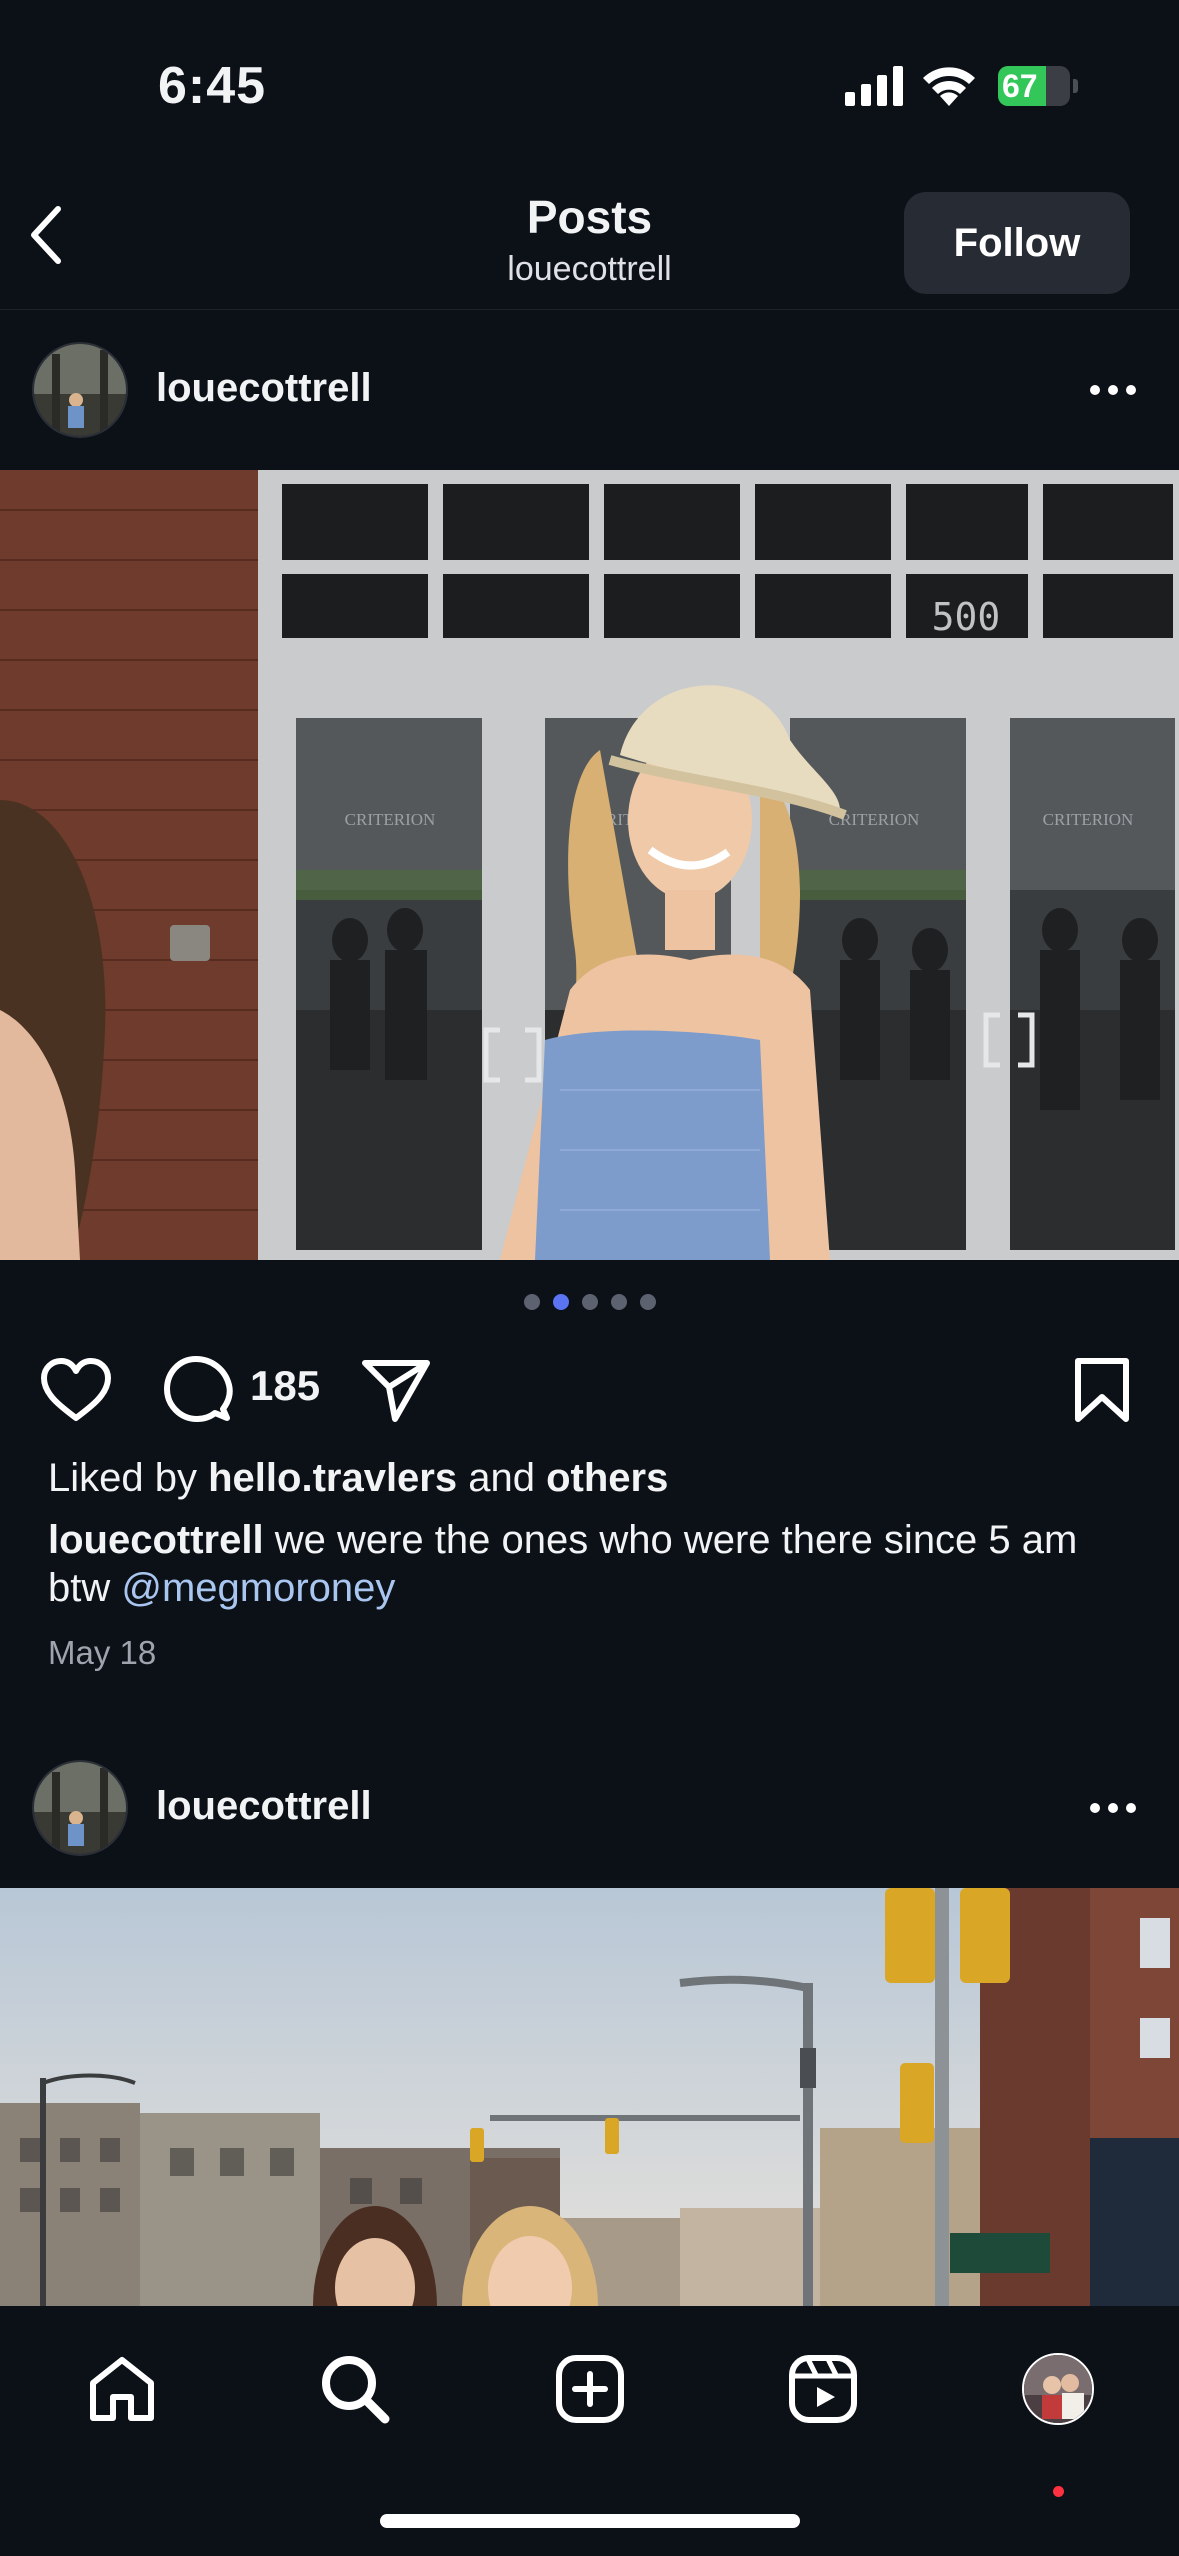 The image size is (1179, 2556). I want to click on battery-percent: 67, so click(1020, 86).